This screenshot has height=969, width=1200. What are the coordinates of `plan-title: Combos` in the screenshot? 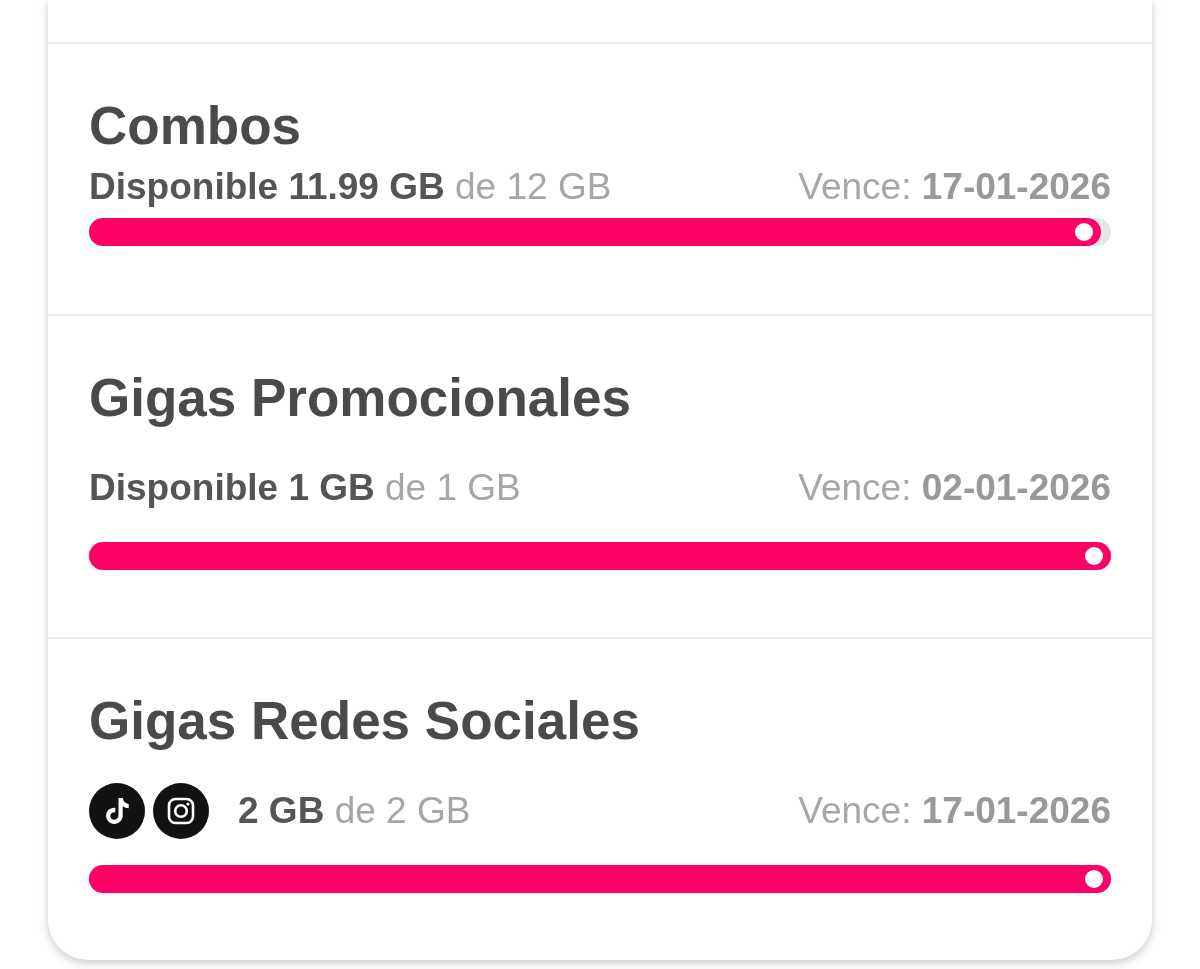 It's located at (195, 126).